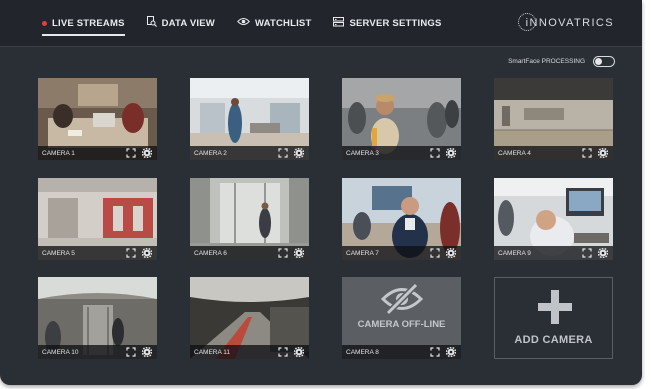  Describe the element at coordinates (553, 219) in the screenshot. I see `camera-tile: CAMERA 9` at that location.